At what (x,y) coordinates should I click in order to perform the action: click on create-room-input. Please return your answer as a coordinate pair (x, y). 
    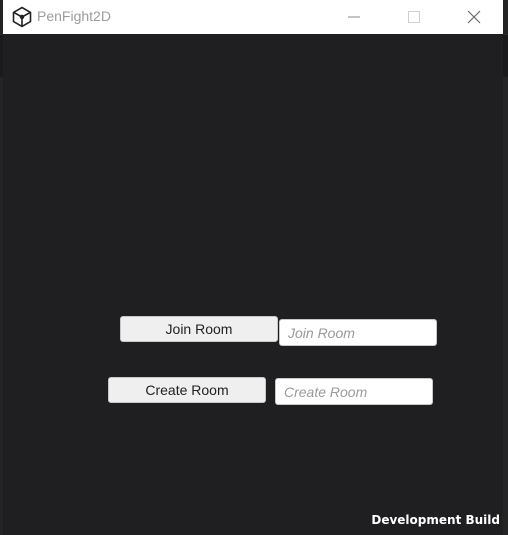
    Looking at the image, I should click on (354, 391).